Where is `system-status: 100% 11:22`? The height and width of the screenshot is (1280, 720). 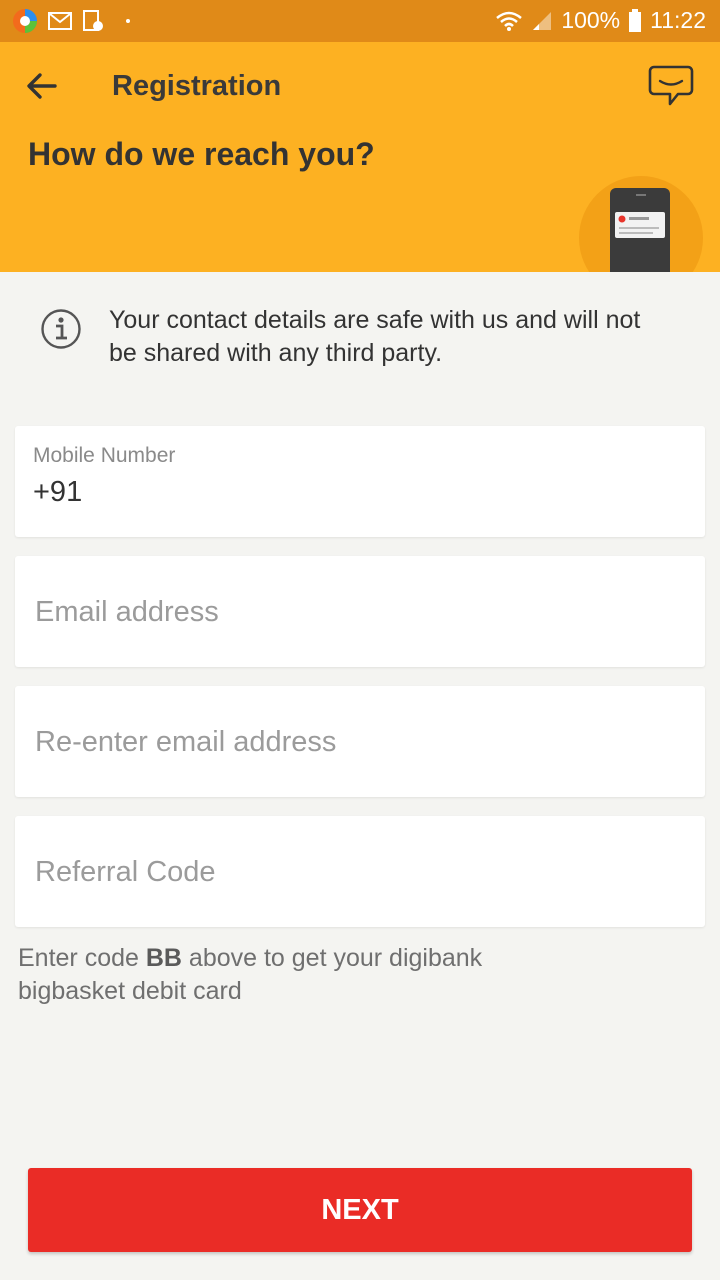 system-status: 100% 11:22 is located at coordinates (600, 20).